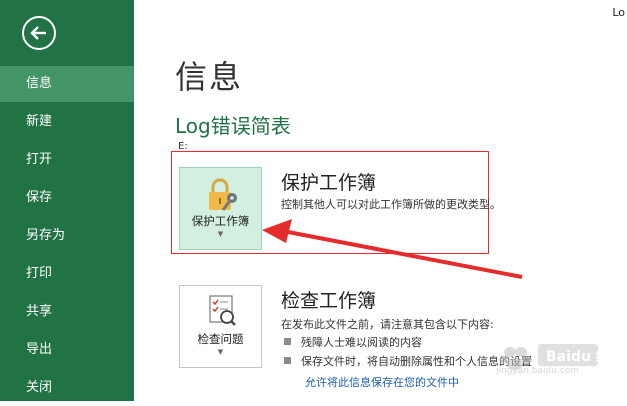 The image size is (627, 406). What do you see at coordinates (387, 324) in the screenshot?
I see `inspect-workbook-description: 在发布此文件之前，请注意其包含以下内容:` at bounding box center [387, 324].